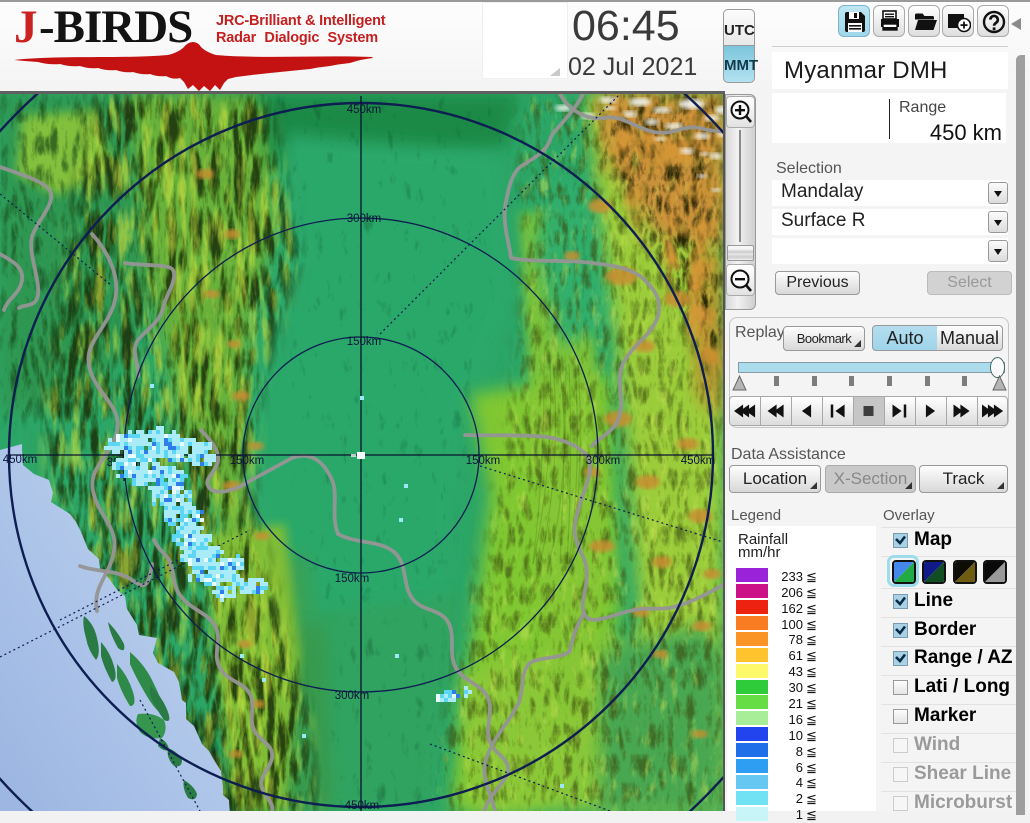 The width and height of the screenshot is (1030, 823). Describe the element at coordinates (26, 27) in the screenshot. I see `svg-text: J` at that location.